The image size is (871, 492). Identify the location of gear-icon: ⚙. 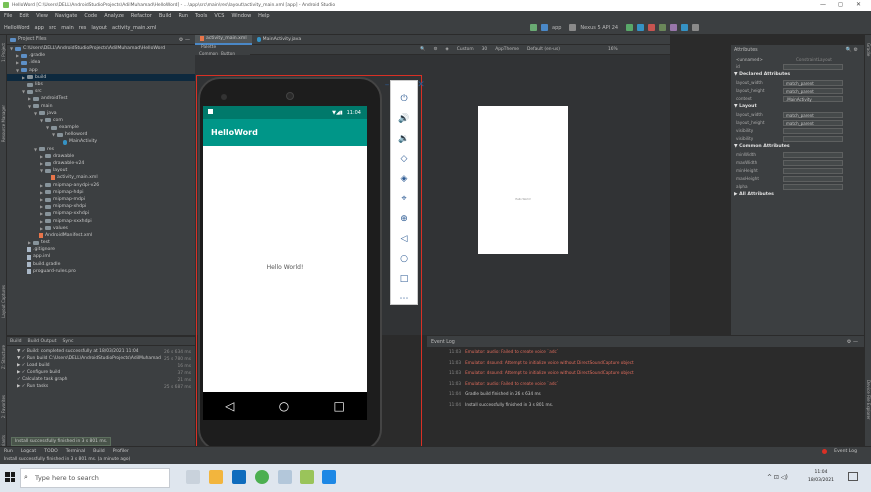
(435, 49).